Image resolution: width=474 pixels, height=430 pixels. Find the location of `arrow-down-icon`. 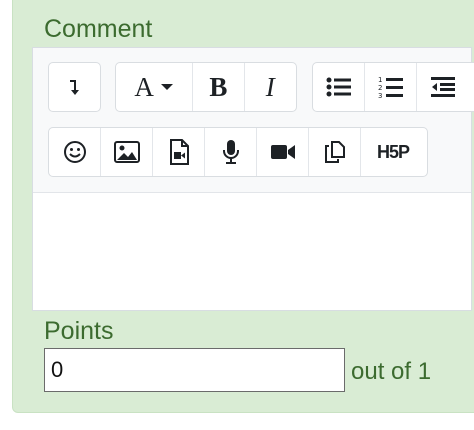

arrow-down-icon is located at coordinates (75, 87).